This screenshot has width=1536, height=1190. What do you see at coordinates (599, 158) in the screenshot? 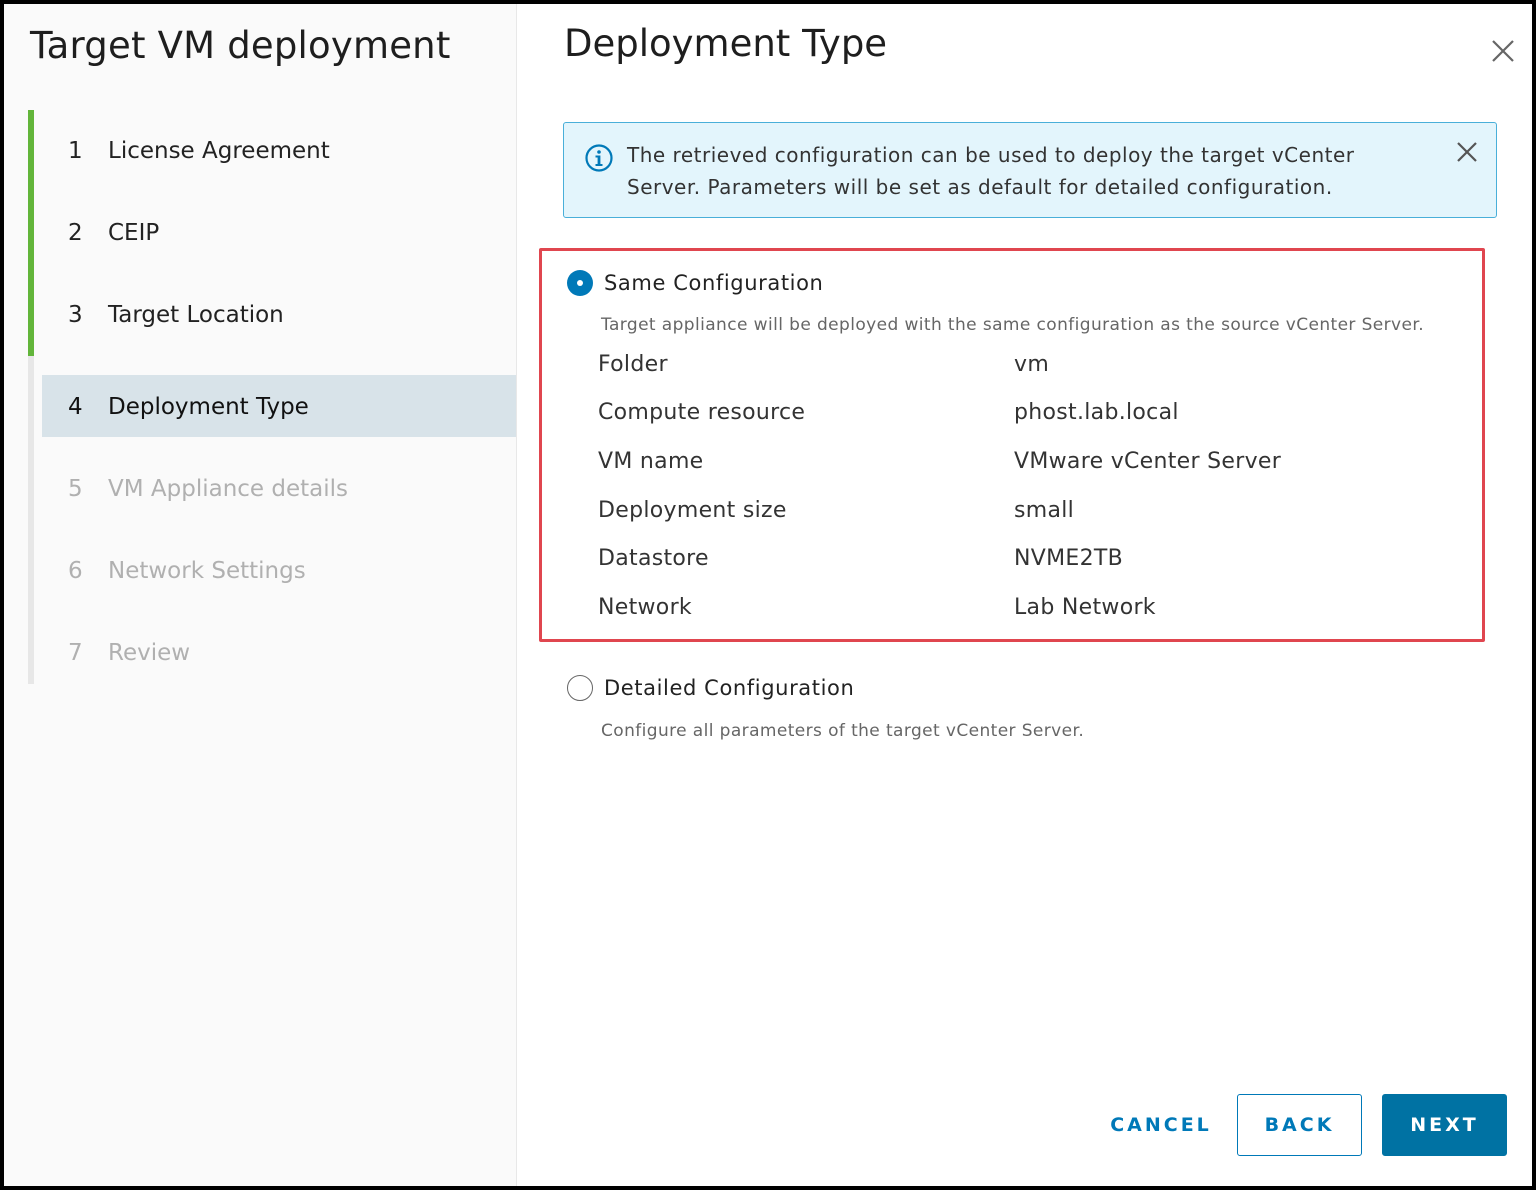
I see `info-icon` at bounding box center [599, 158].